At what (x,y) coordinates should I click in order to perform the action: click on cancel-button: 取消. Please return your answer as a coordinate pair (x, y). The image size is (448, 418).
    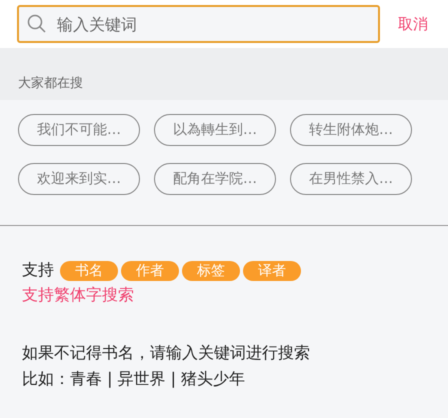
    Looking at the image, I should click on (413, 24).